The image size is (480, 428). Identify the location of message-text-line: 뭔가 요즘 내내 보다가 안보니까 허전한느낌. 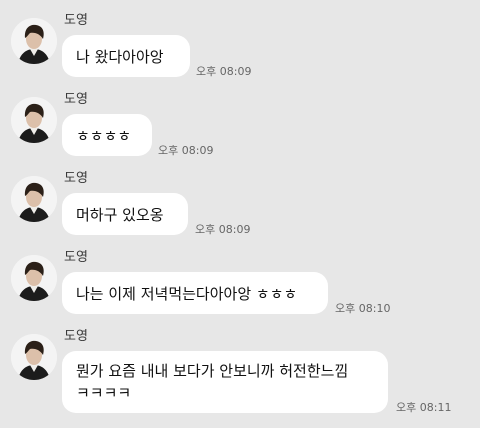
(212, 371).